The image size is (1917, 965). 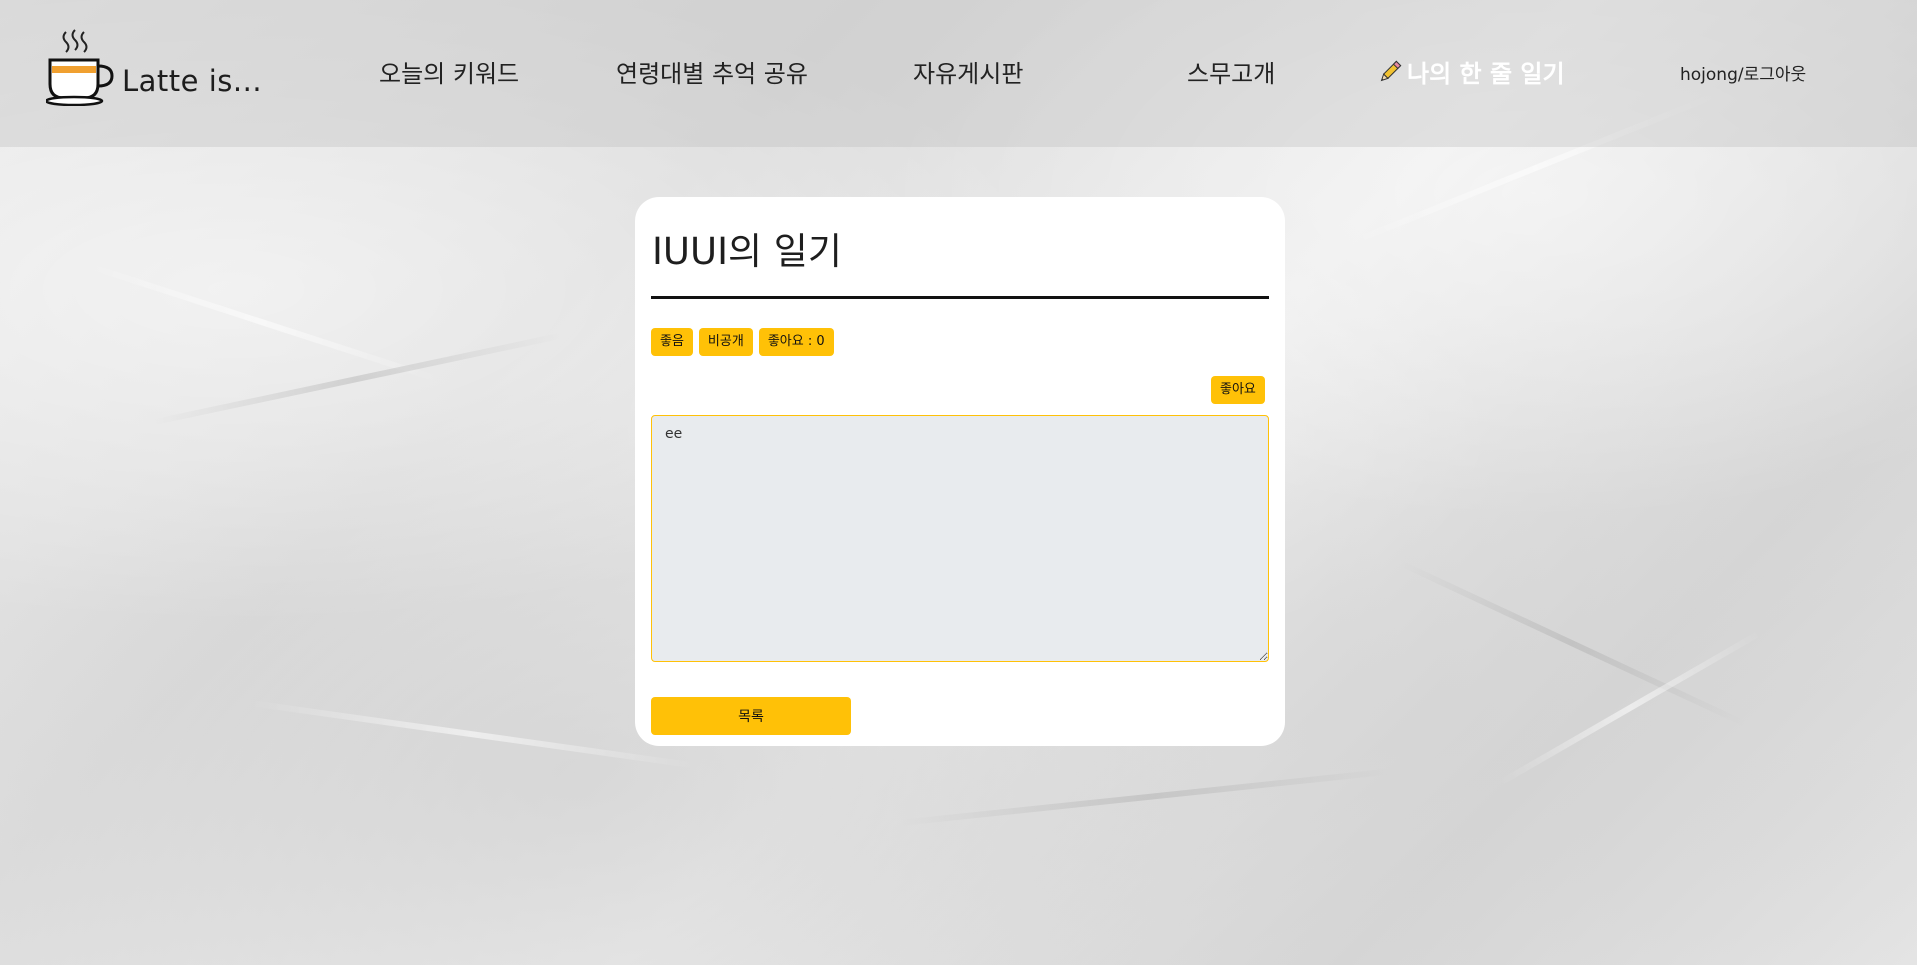 What do you see at coordinates (449, 71) in the screenshot?
I see `nav-item-keyword: 오늘의 키워드` at bounding box center [449, 71].